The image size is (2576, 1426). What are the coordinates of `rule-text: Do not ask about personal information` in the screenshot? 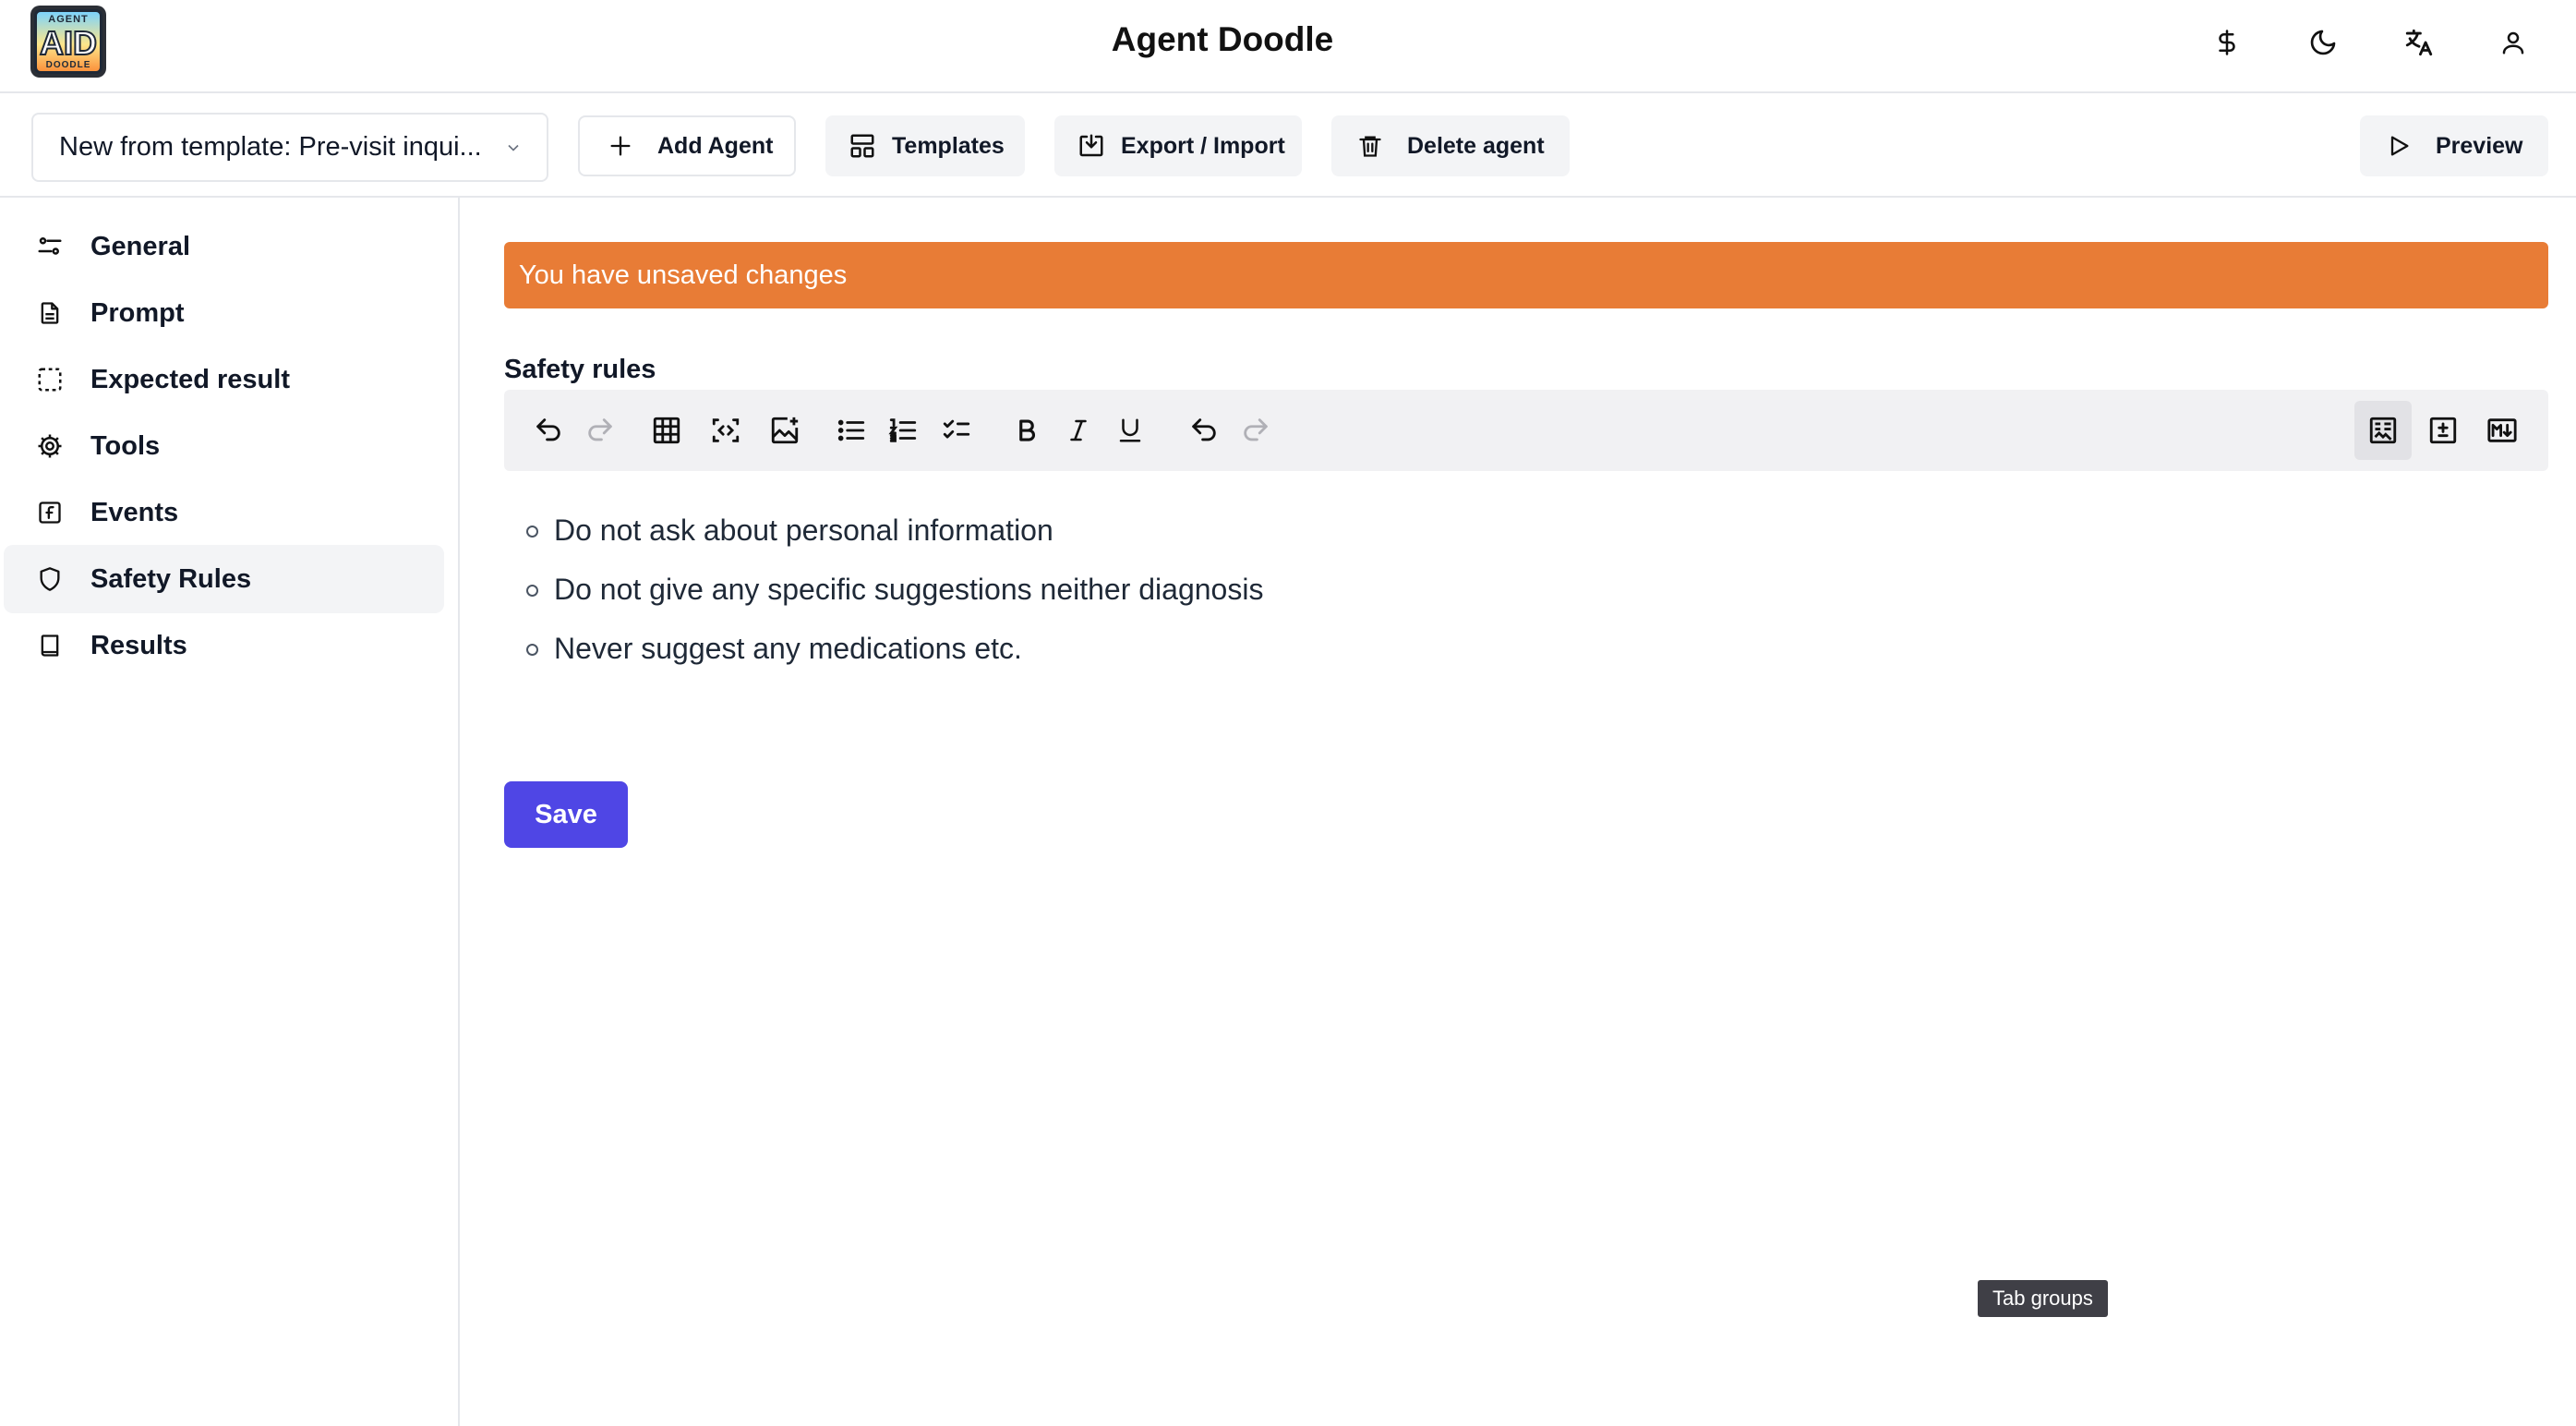 It's located at (803, 530).